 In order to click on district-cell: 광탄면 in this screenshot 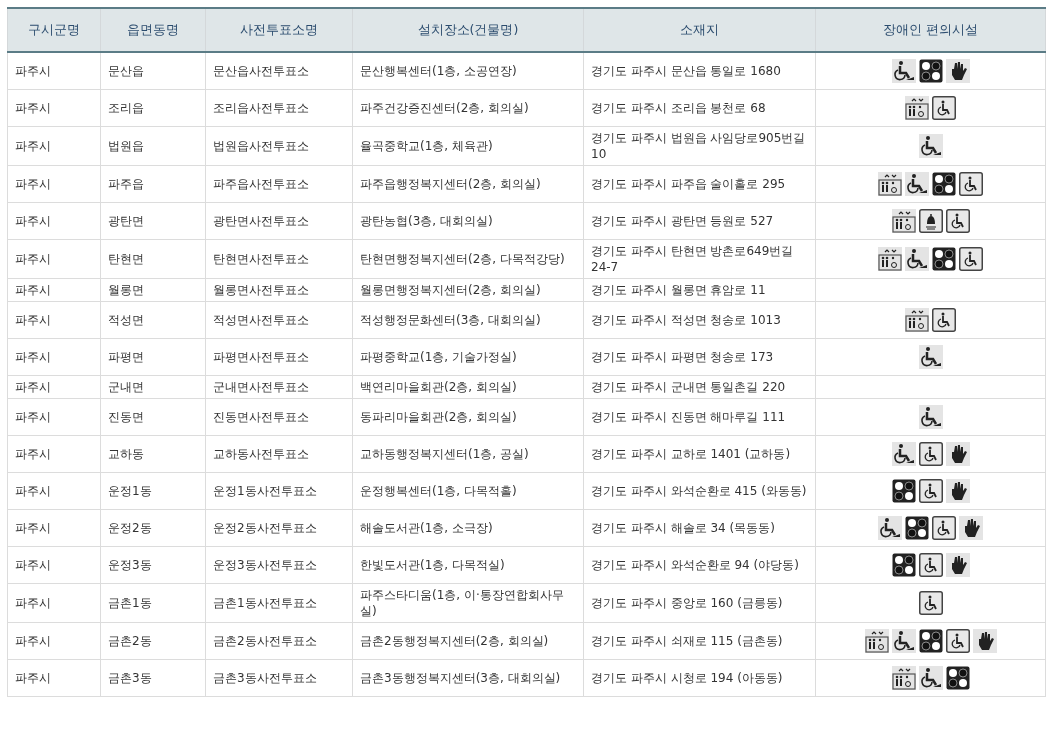, I will do `click(153, 221)`.